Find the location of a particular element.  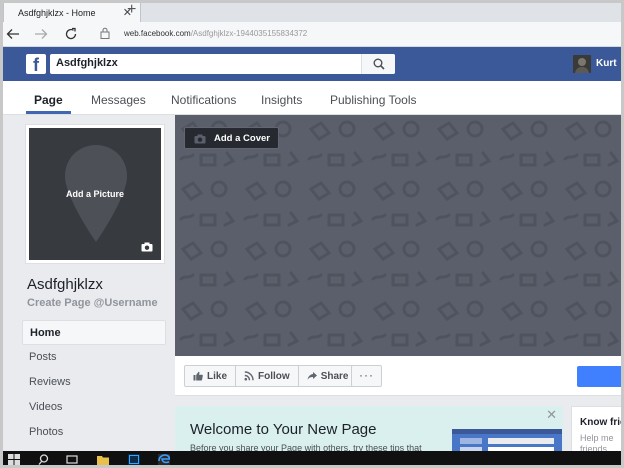

rss-follow-icon is located at coordinates (249, 376).